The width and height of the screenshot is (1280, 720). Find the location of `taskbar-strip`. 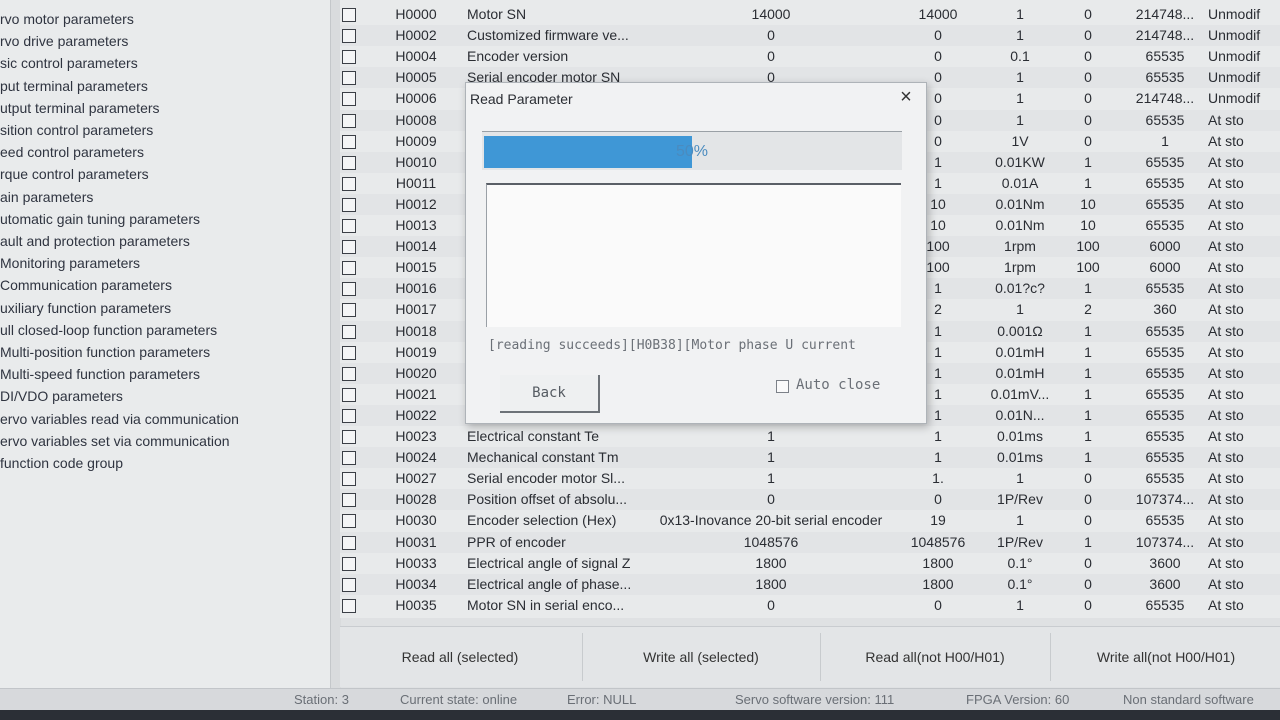

taskbar-strip is located at coordinates (640, 715).